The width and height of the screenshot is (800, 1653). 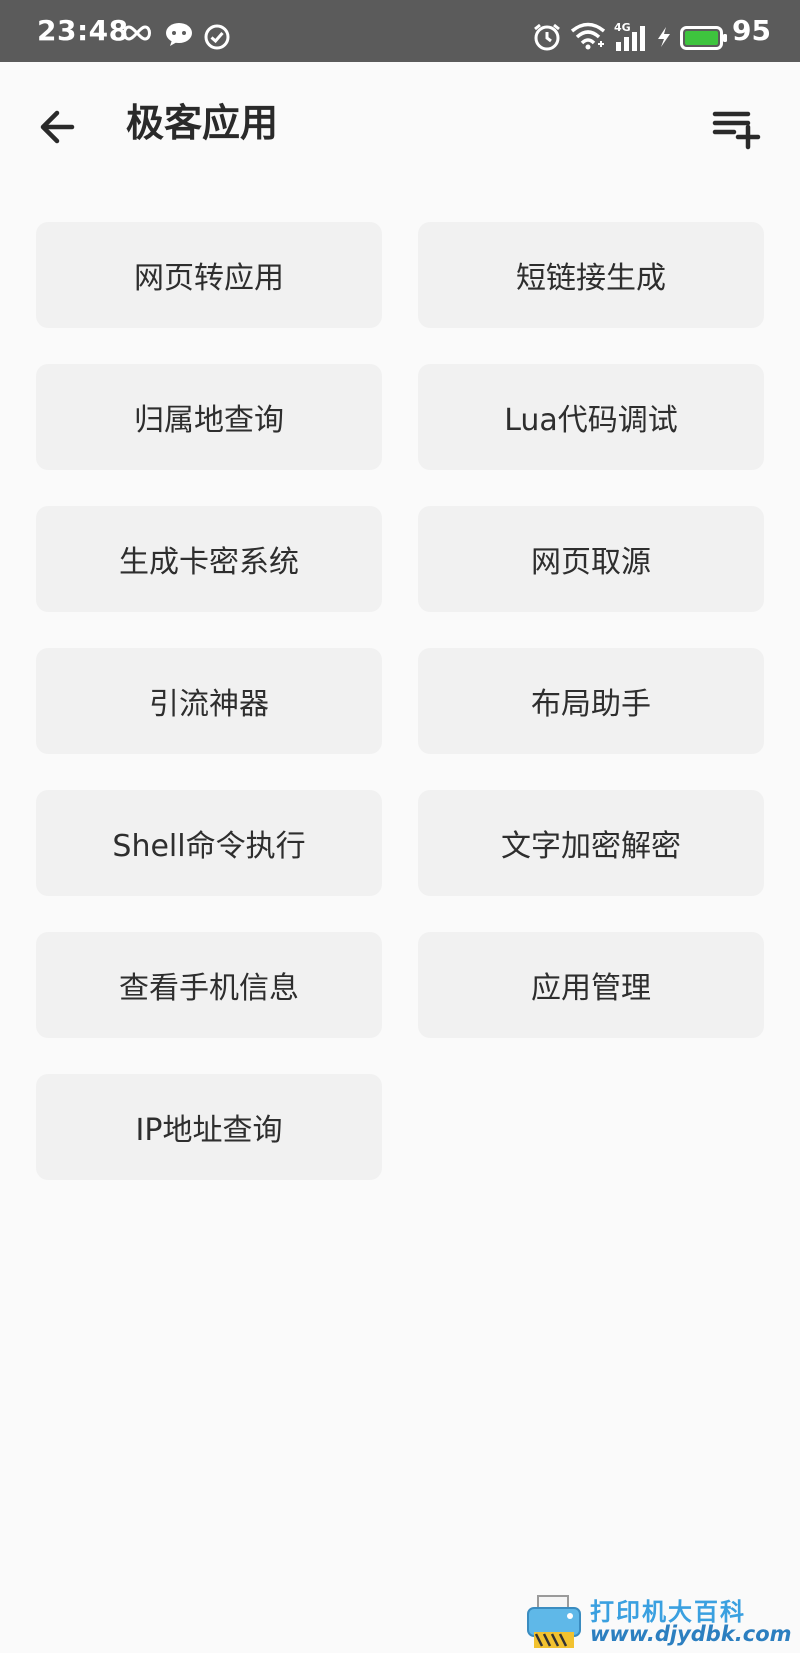 What do you see at coordinates (664, 37) in the screenshot?
I see `charging-icon` at bounding box center [664, 37].